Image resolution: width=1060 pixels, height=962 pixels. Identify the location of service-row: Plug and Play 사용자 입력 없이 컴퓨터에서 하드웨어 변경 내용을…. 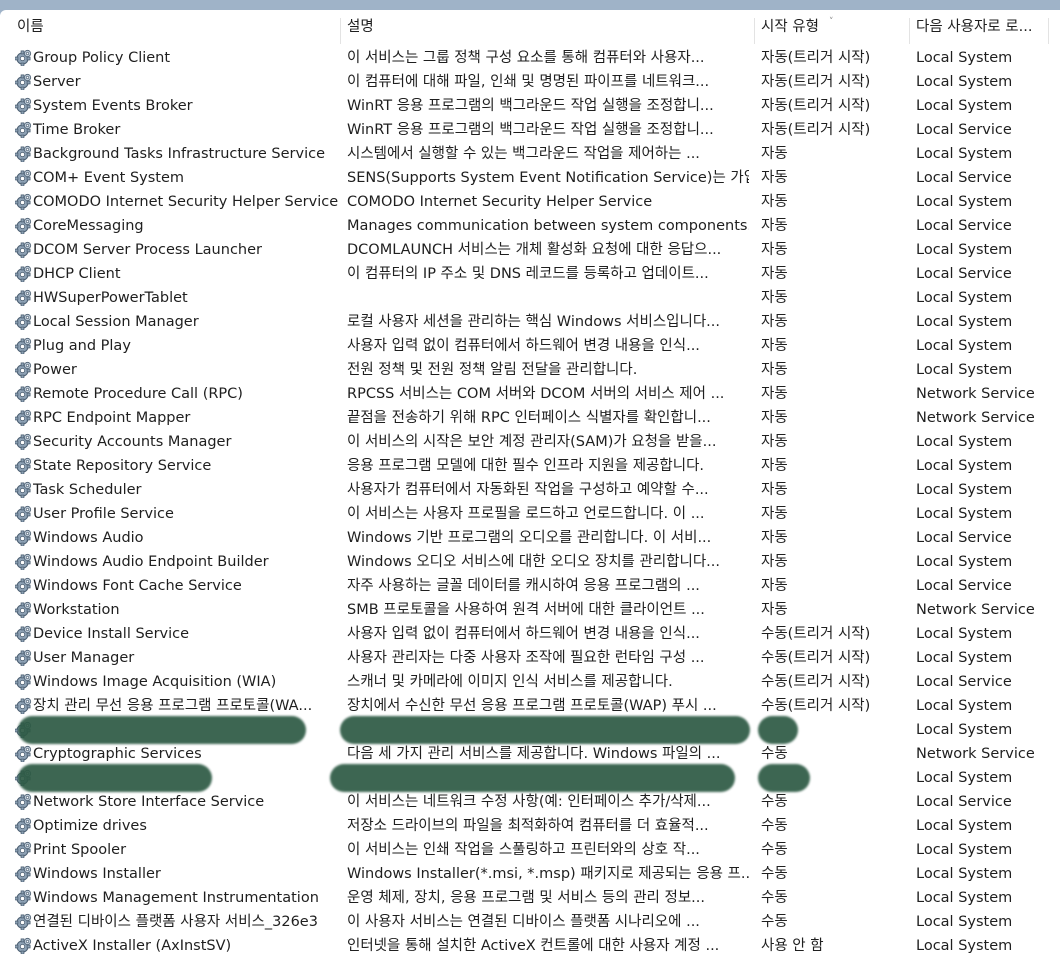
(530, 346).